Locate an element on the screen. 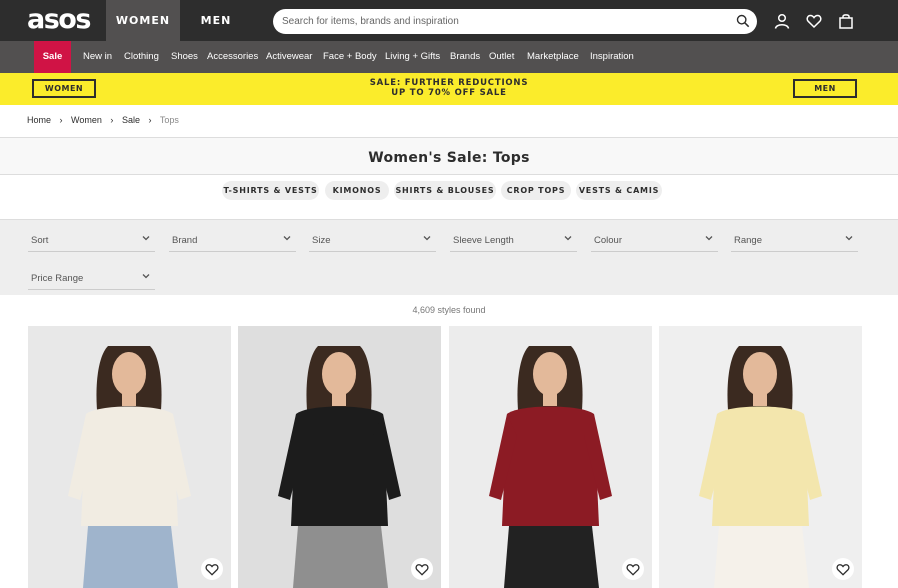 This screenshot has height=588, width=898. filter-price-range: Price Range is located at coordinates (91, 277).